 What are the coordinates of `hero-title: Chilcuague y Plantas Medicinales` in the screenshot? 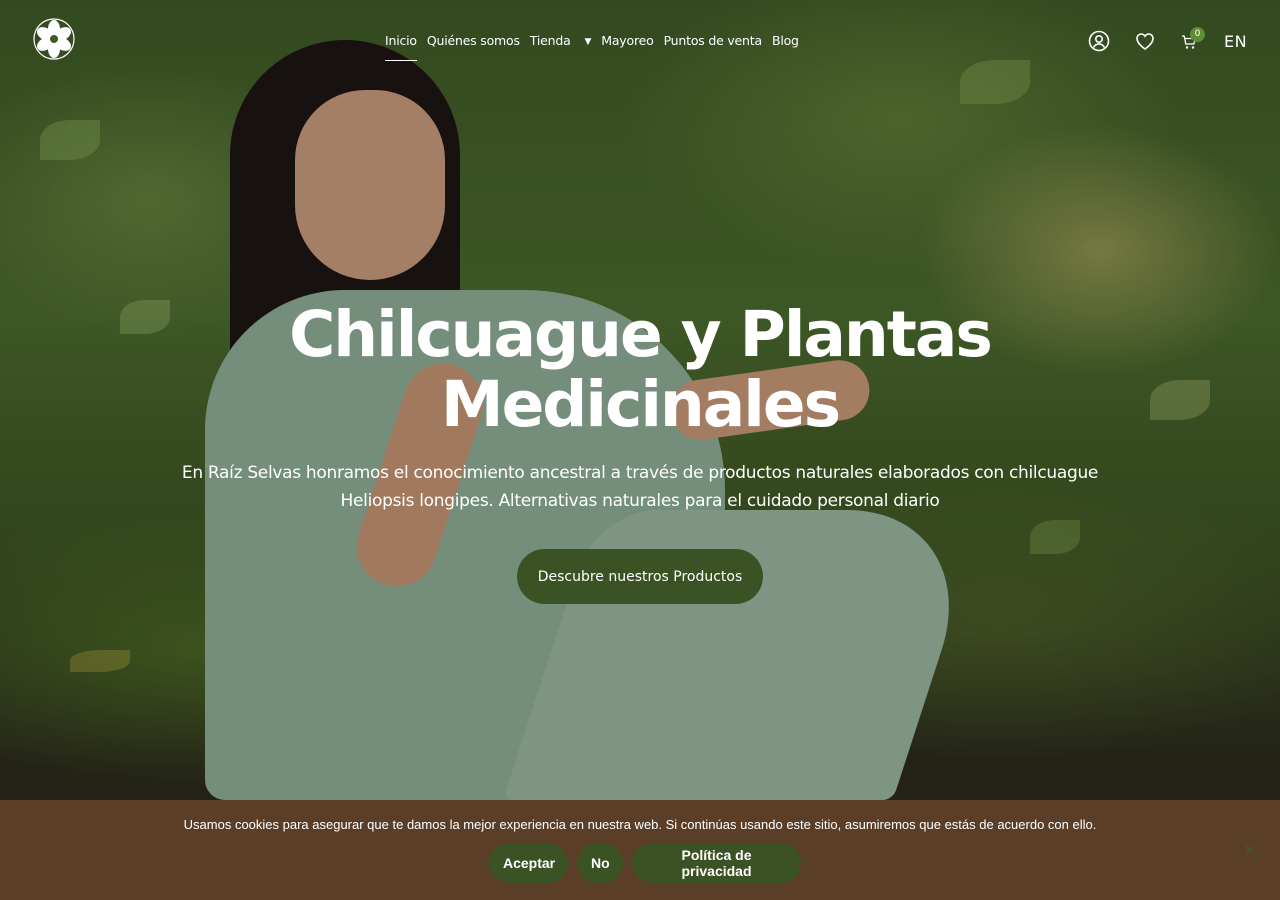 It's located at (640, 370).